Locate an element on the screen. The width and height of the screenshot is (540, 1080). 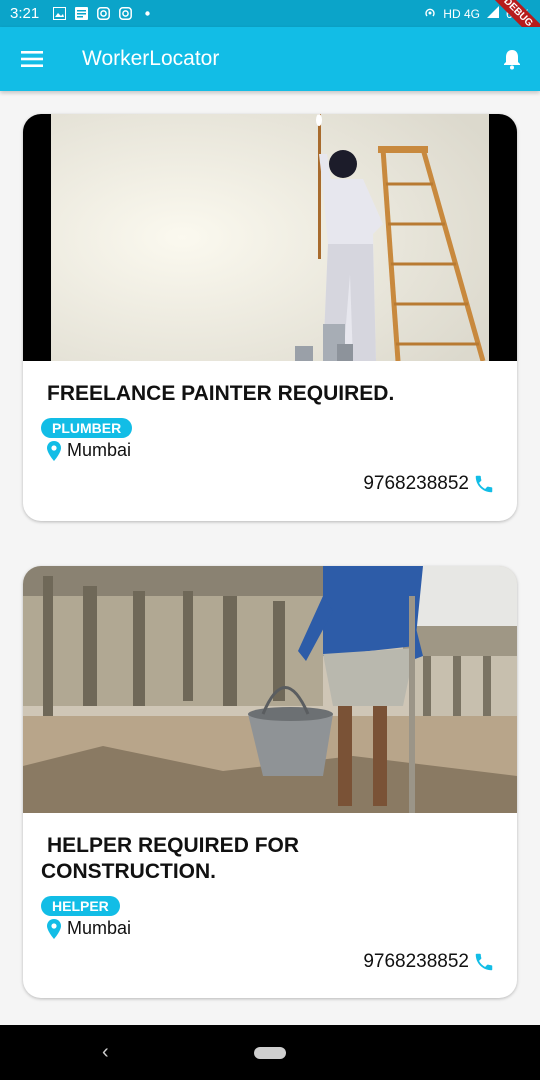
bell-icon is located at coordinates (512, 60).